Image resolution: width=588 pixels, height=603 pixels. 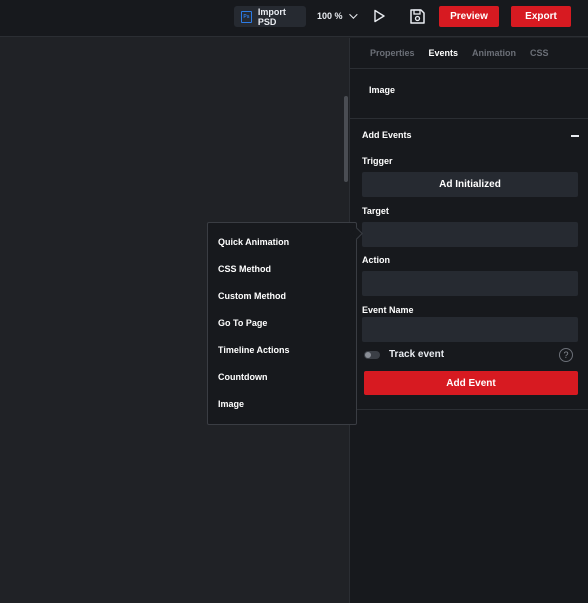 I want to click on action-select, so click(x=470, y=283).